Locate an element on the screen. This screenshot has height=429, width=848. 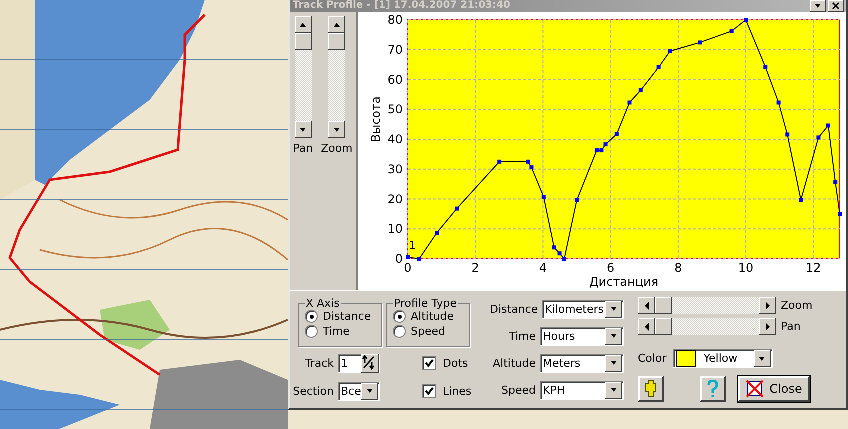
help-button is located at coordinates (713, 389).